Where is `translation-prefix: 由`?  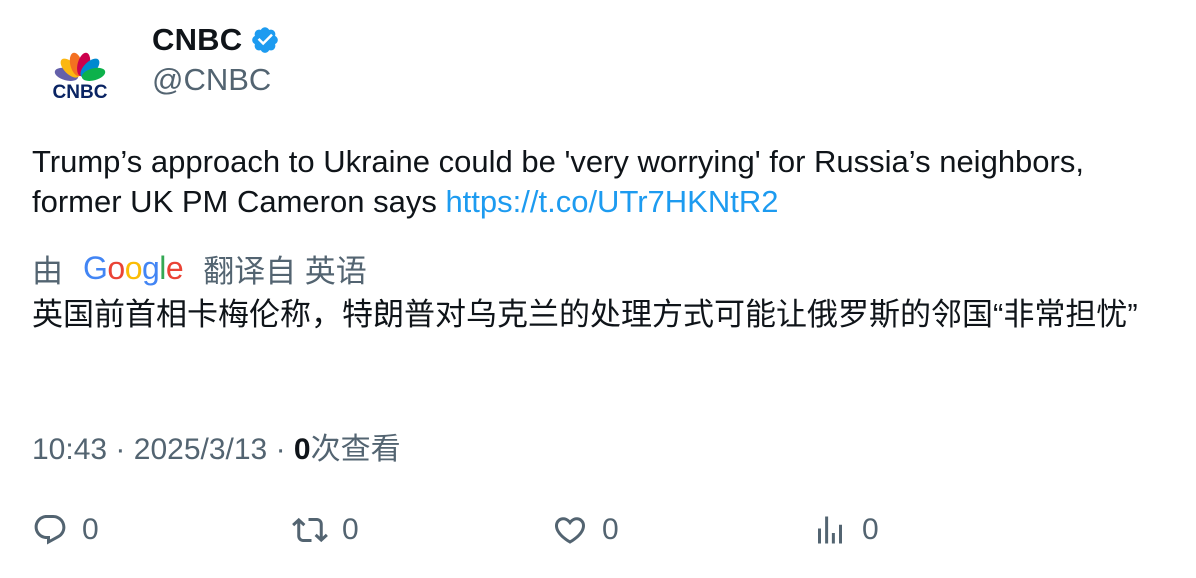
translation-prefix: 由 is located at coordinates (47, 271).